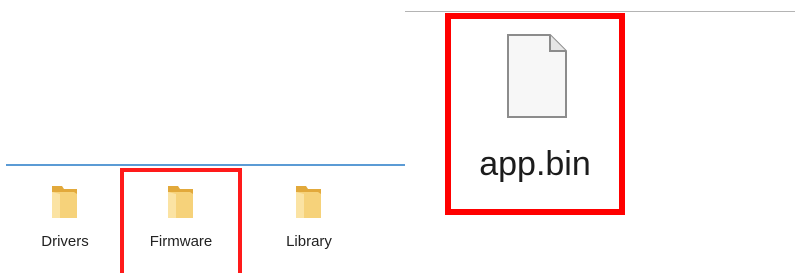  Describe the element at coordinates (181, 220) in the screenshot. I see `folder-item-firmware: Firmware` at that location.